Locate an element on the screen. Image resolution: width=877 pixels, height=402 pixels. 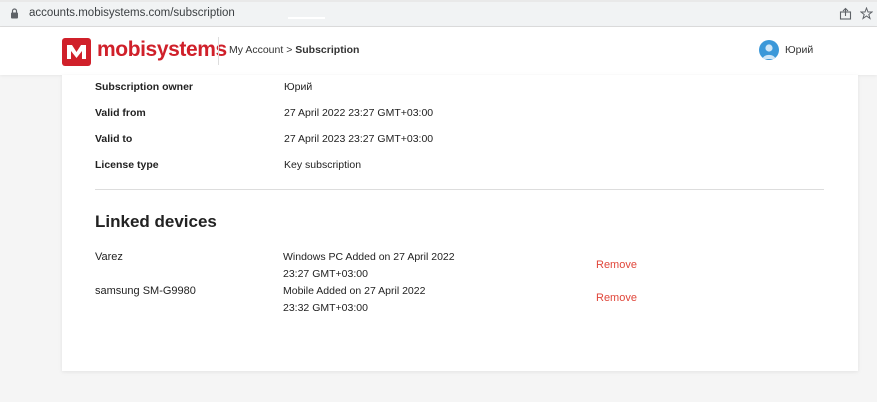
device-name: Varez is located at coordinates (109, 257).